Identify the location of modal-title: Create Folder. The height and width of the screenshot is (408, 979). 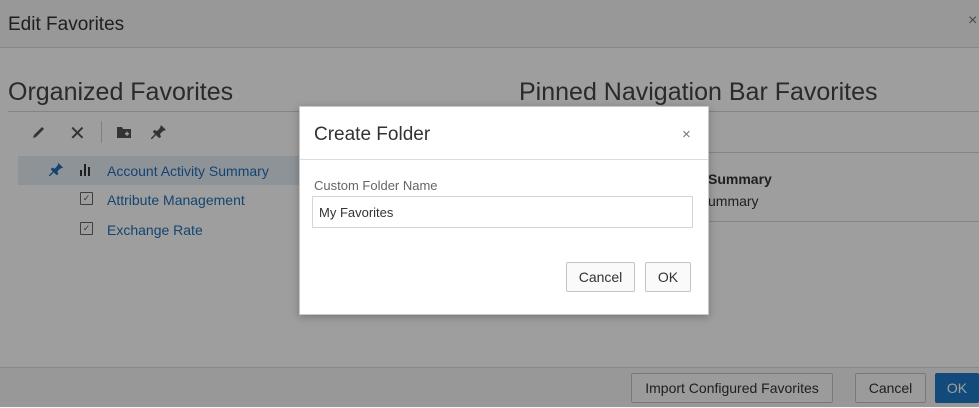
(372, 134).